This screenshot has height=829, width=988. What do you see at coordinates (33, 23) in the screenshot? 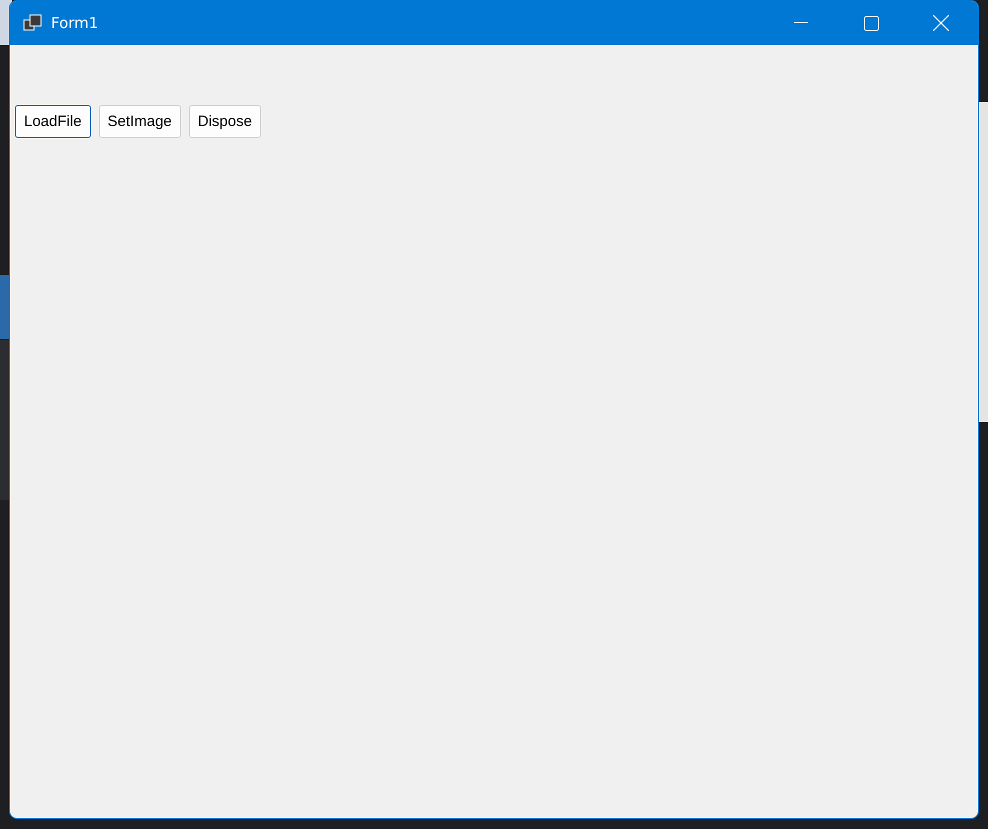
I see `app-window-icon` at bounding box center [33, 23].